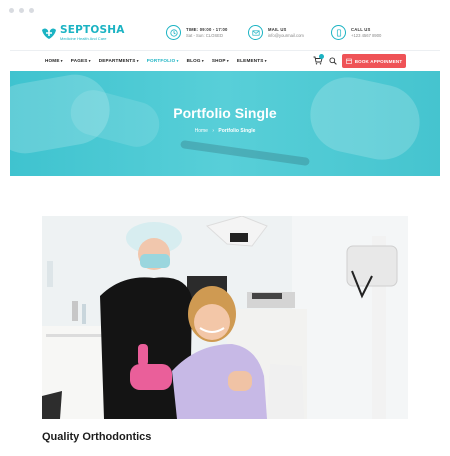  What do you see at coordinates (207, 29) in the screenshot?
I see `hours-title: TIME: 09:00 - 17:00` at bounding box center [207, 29].